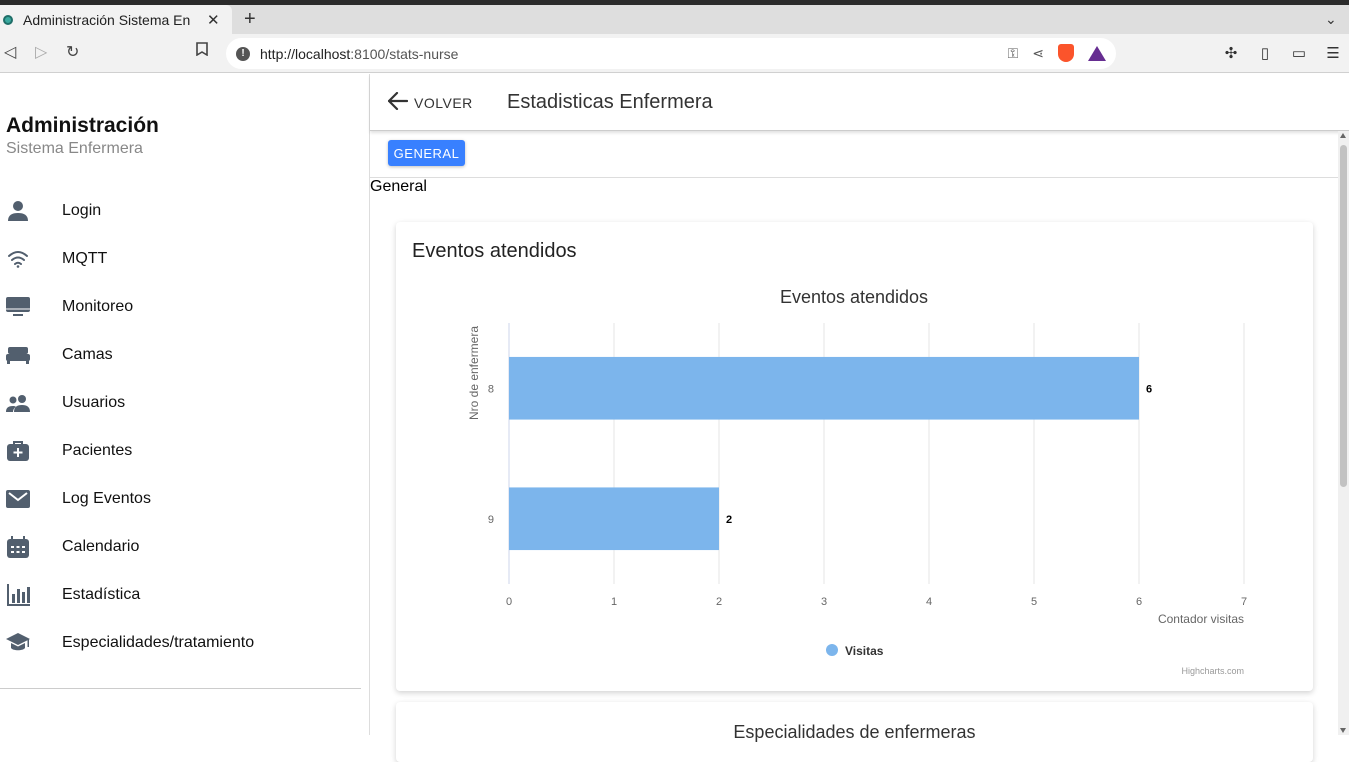  I want to click on content-scrollbar, so click(1343, 433).